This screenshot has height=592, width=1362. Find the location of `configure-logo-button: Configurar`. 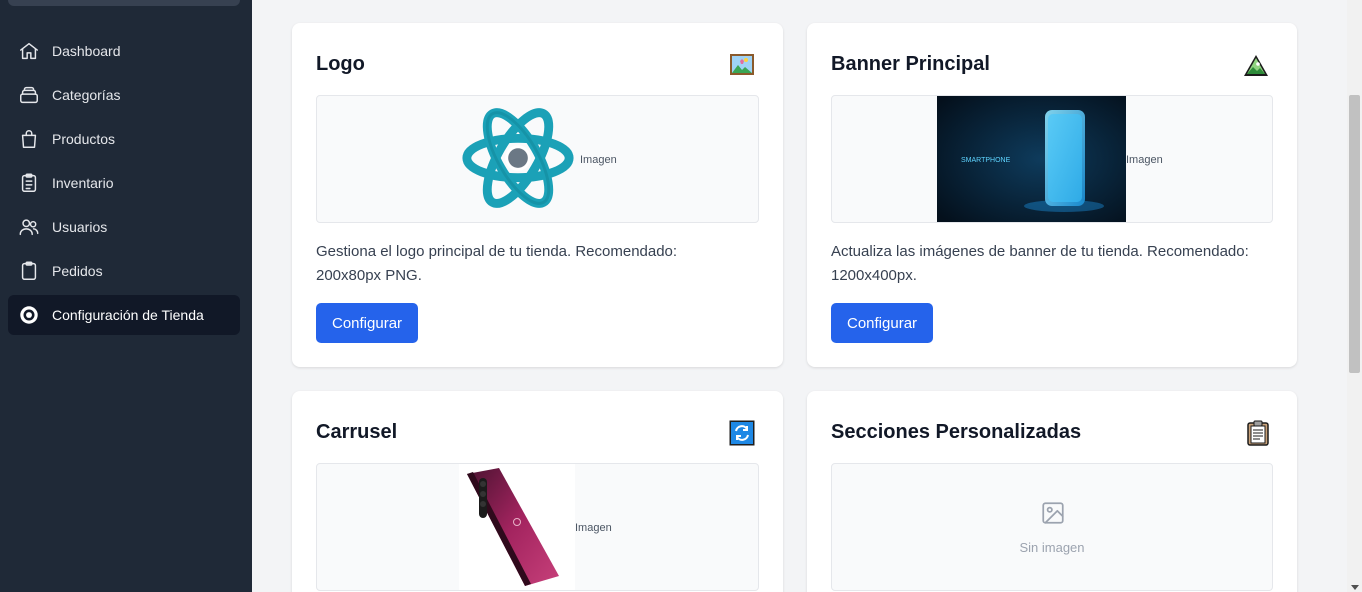

configure-logo-button: Configurar is located at coordinates (367, 323).